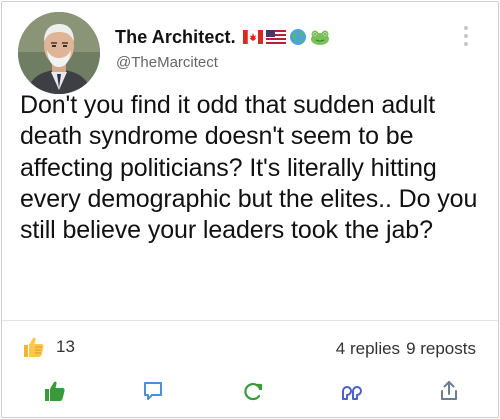 This screenshot has height=419, width=500. I want to click on quote-icon, so click(352, 393).